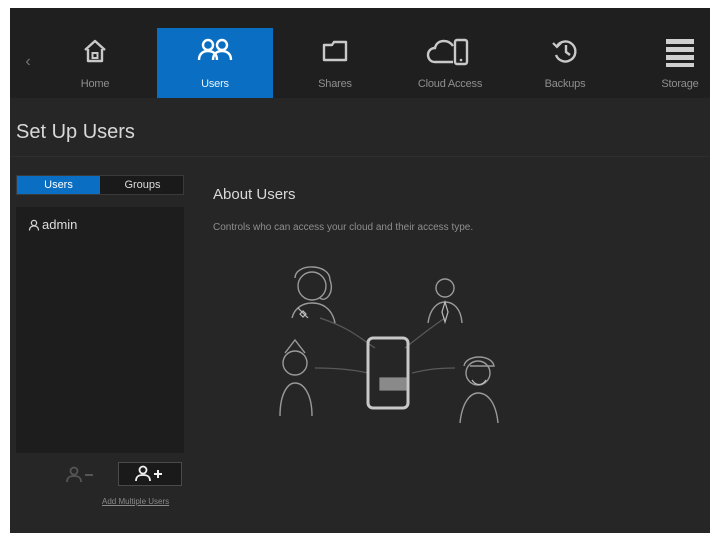 The image size is (710, 533). Describe the element at coordinates (335, 52) in the screenshot. I see `folder-icon` at that location.